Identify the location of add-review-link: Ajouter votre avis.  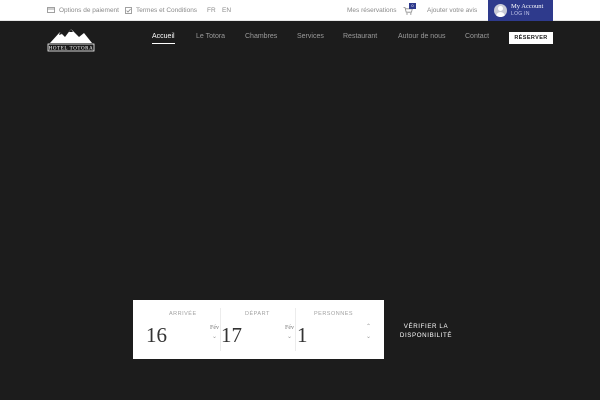
(452, 10).